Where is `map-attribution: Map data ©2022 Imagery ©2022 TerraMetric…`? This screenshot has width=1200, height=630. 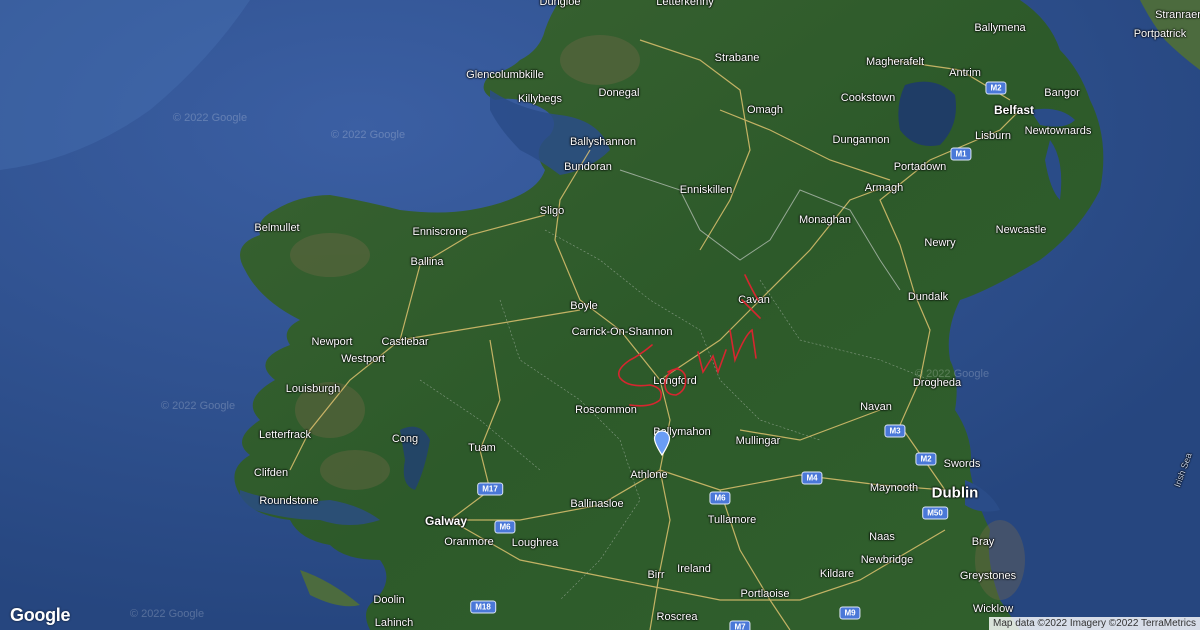
map-attribution: Map data ©2022 Imagery ©2022 TerraMetric… is located at coordinates (1094, 623).